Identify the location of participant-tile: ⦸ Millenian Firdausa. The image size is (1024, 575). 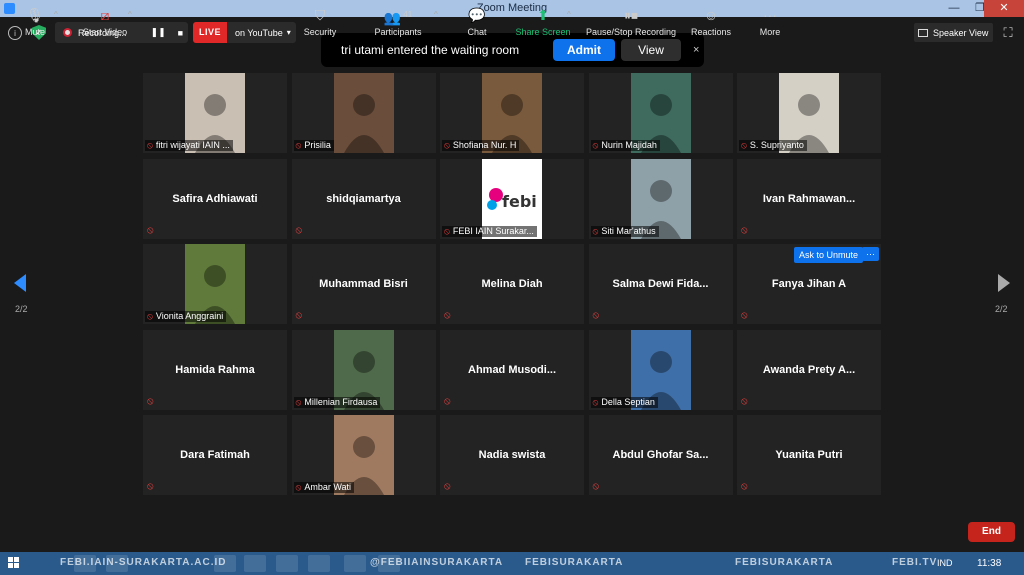
(363, 369).